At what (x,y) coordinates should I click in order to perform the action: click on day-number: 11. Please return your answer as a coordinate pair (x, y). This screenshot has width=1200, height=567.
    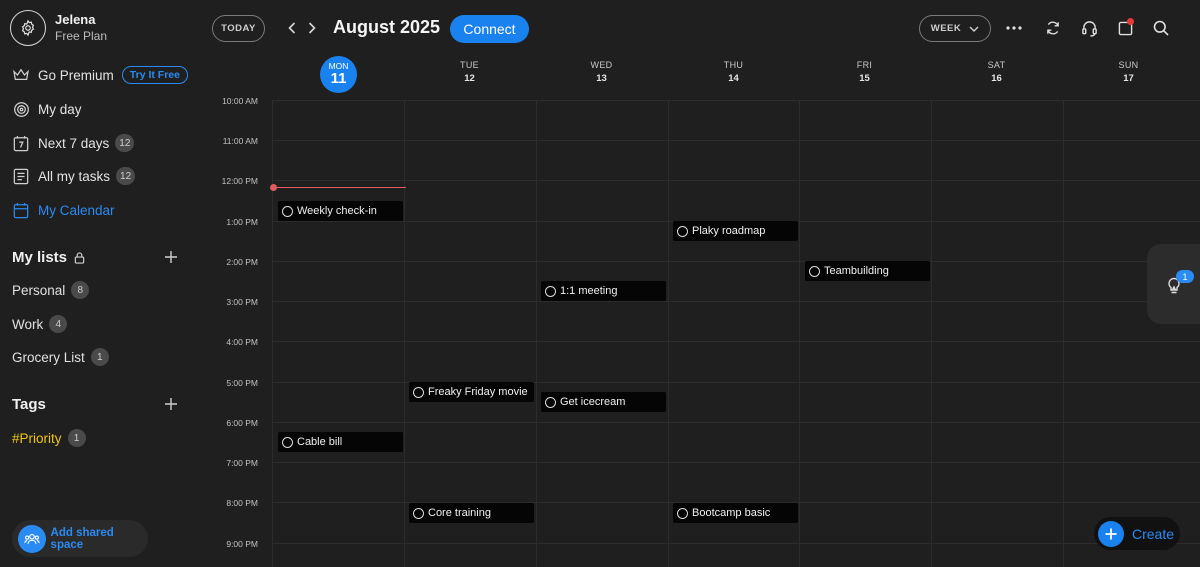
    Looking at the image, I should click on (338, 78).